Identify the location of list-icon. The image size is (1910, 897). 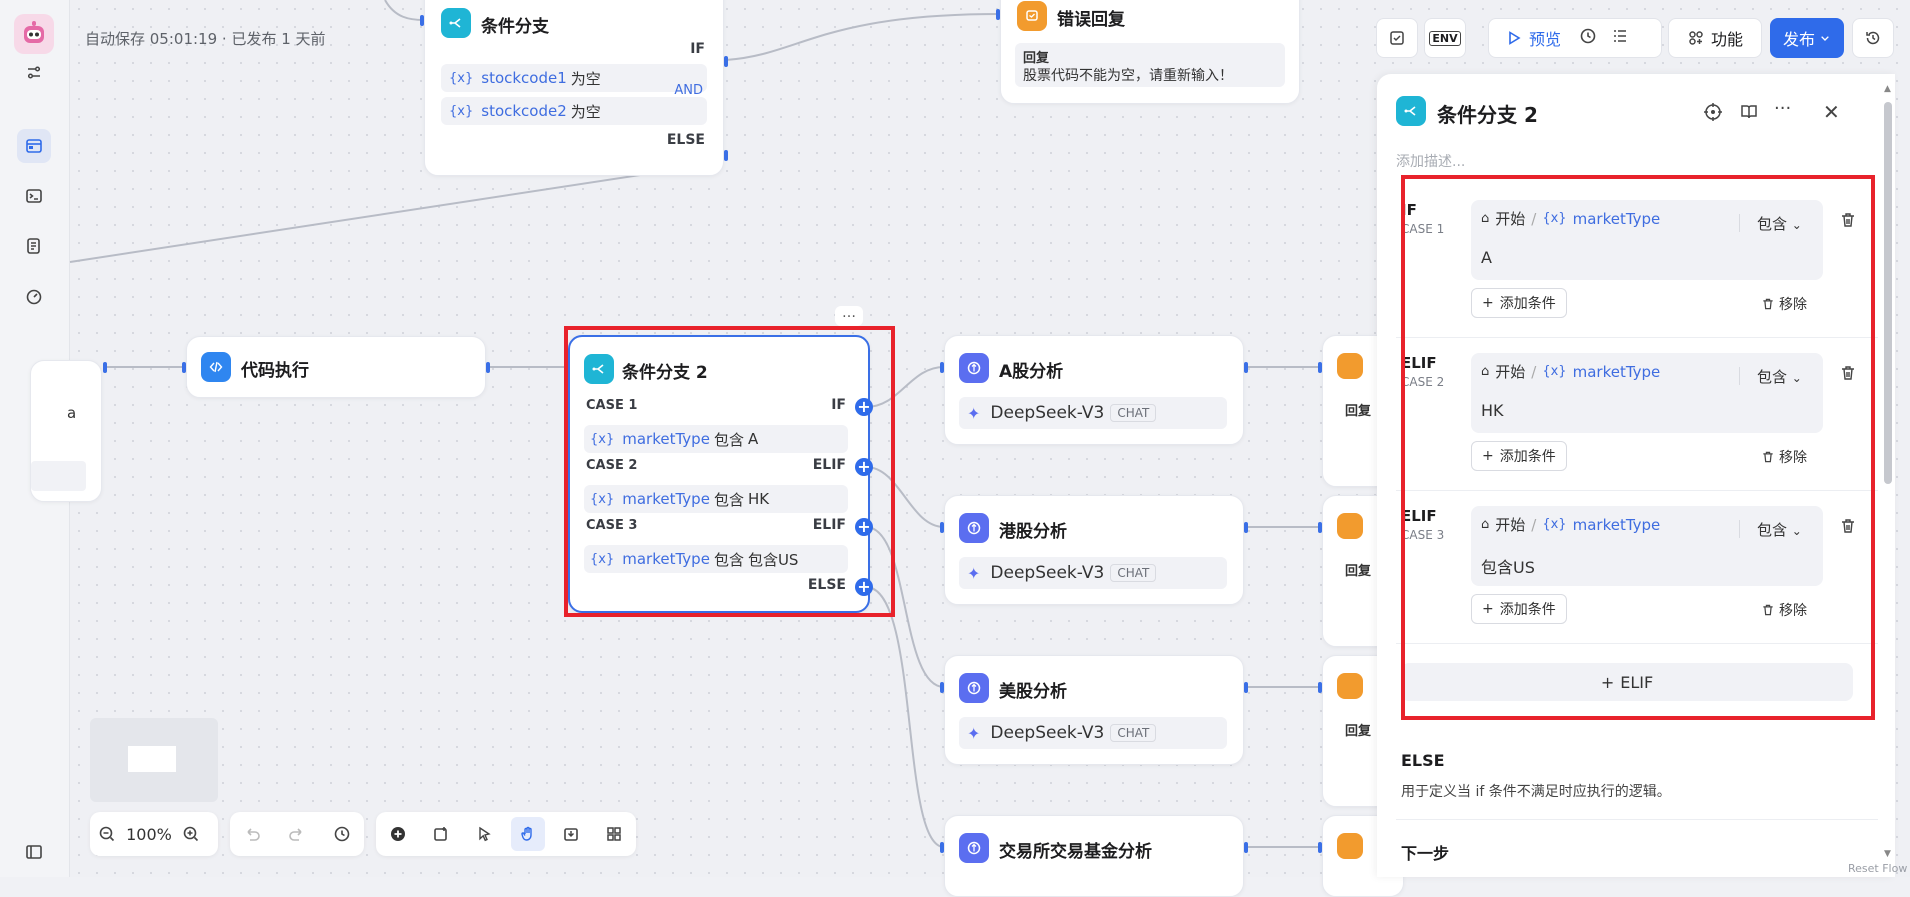
(1620, 38).